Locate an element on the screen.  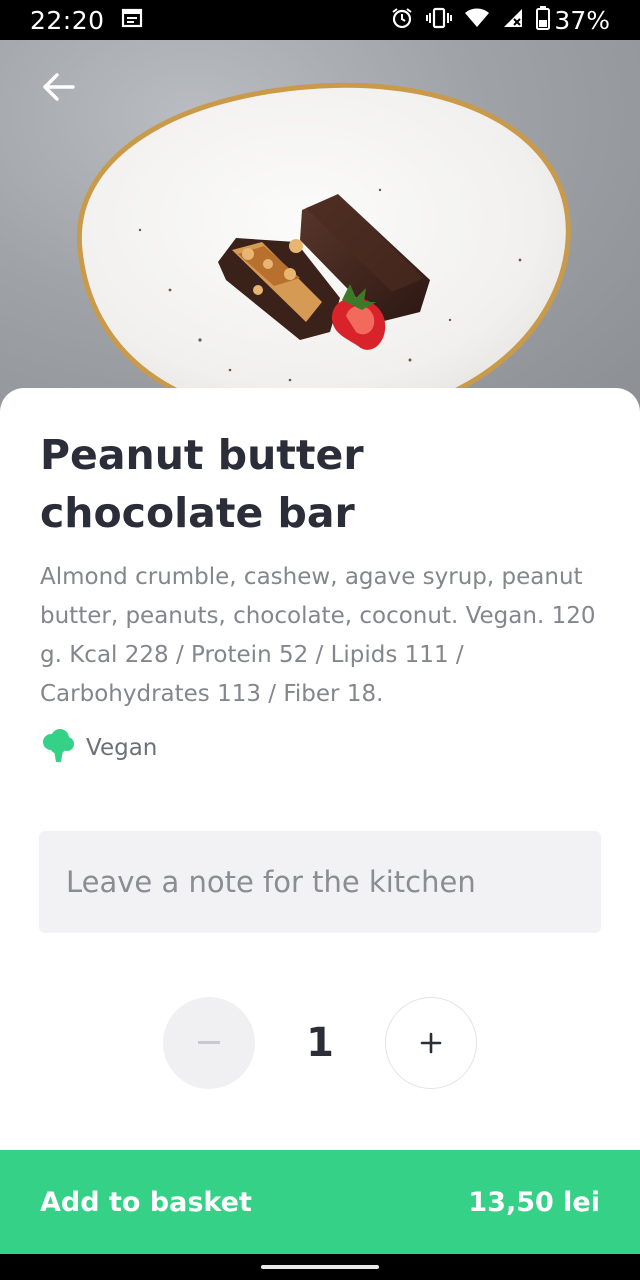
calendar-icon is located at coordinates (132, 20).